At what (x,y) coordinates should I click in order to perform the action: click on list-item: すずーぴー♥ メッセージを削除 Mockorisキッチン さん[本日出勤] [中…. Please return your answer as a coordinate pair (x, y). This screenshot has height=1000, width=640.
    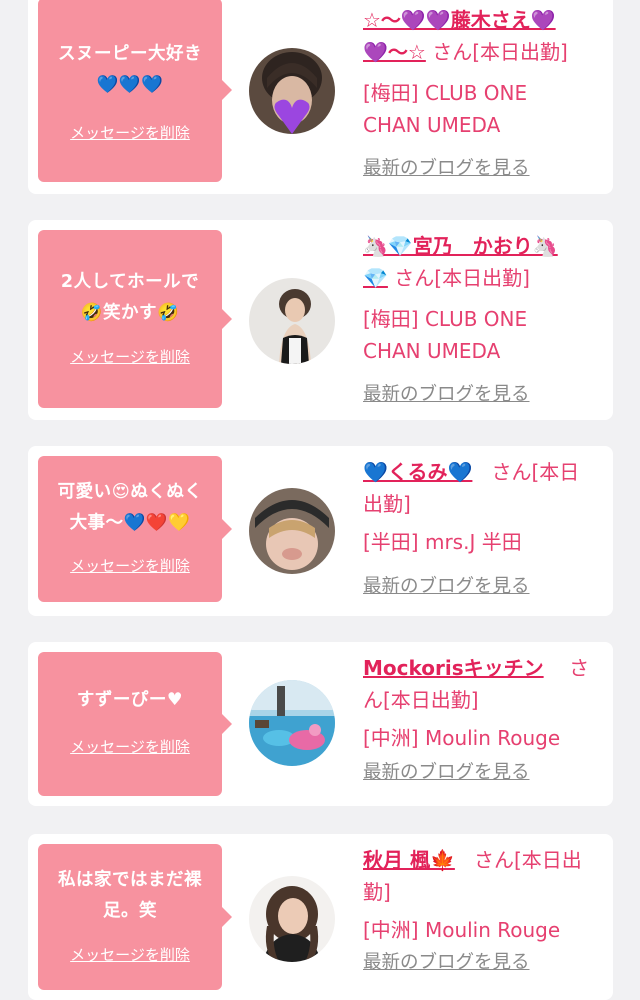
    Looking at the image, I should click on (320, 724).